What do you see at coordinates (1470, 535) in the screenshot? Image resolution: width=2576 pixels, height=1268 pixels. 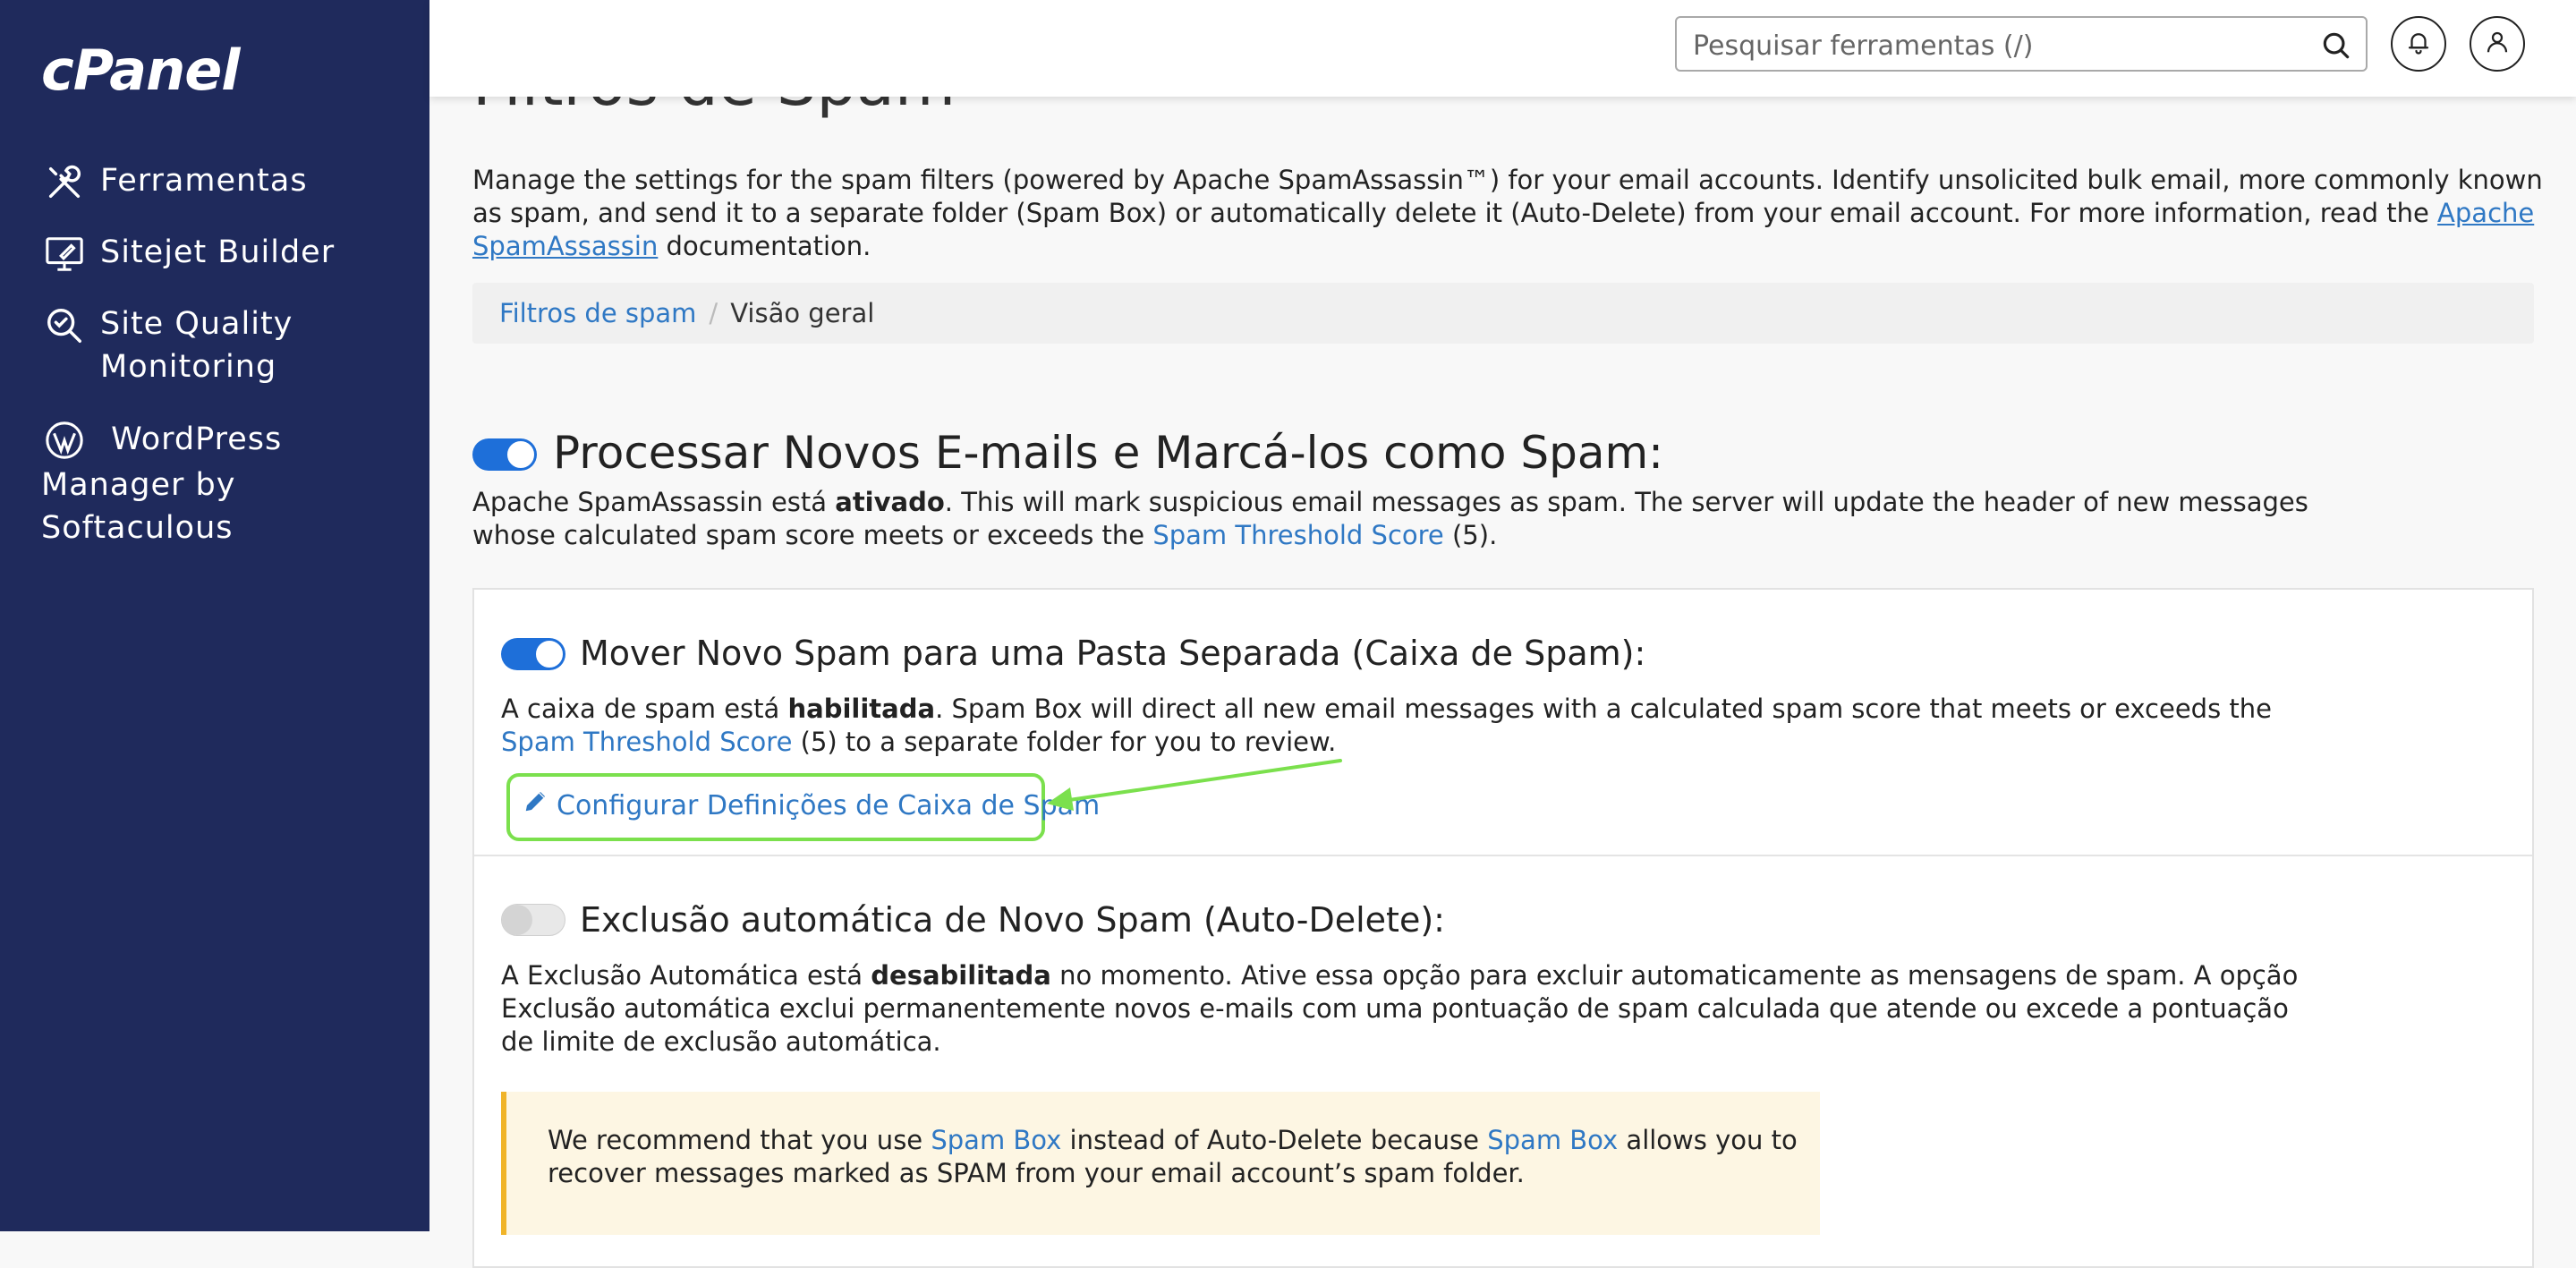 I see `status-text: (5).` at bounding box center [1470, 535].